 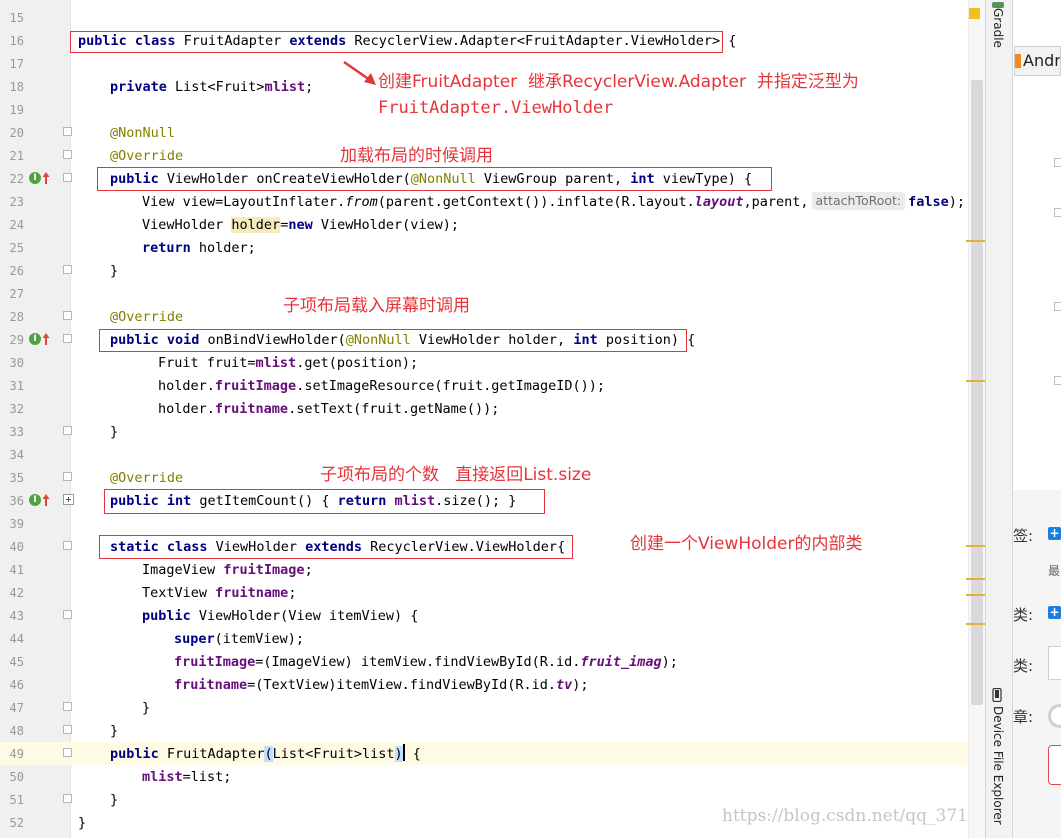 I want to click on field-name: fruit_imag, so click(x=621, y=662).